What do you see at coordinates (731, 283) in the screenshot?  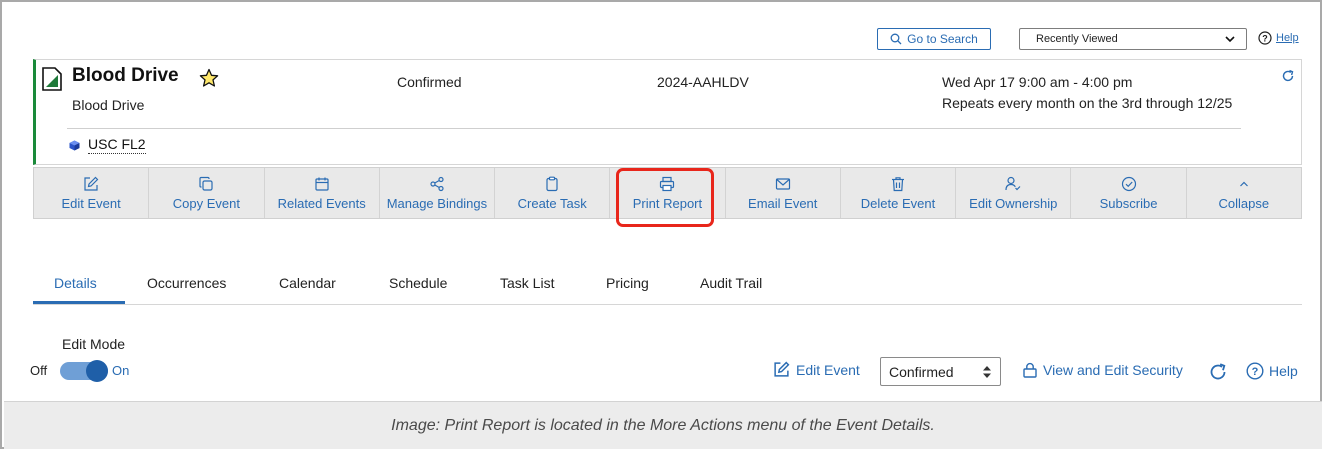 I see `tab-audit-trail: Audit Trail` at bounding box center [731, 283].